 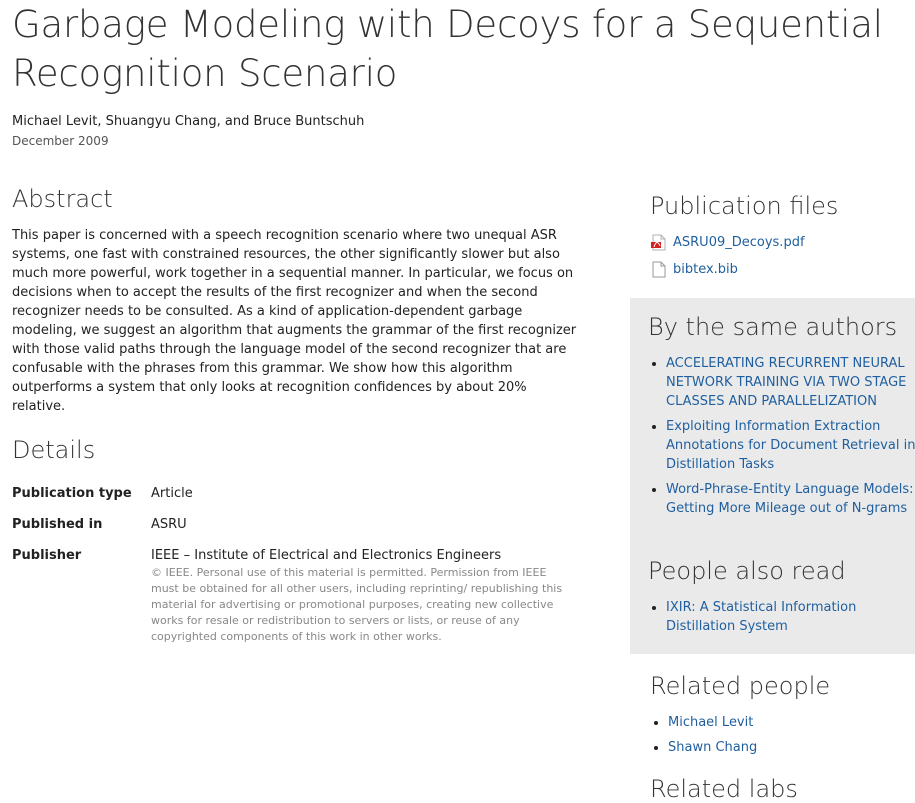 What do you see at coordinates (747, 571) in the screenshot?
I see `also-read-heading: People also read` at bounding box center [747, 571].